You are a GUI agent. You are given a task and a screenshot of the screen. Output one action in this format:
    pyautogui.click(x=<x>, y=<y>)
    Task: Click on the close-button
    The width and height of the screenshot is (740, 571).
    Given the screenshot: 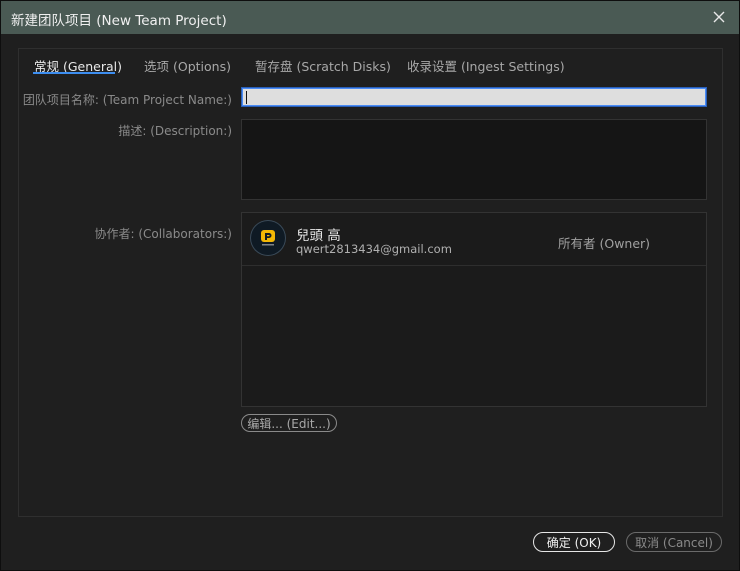 What is the action you would take?
    pyautogui.click(x=719, y=17)
    